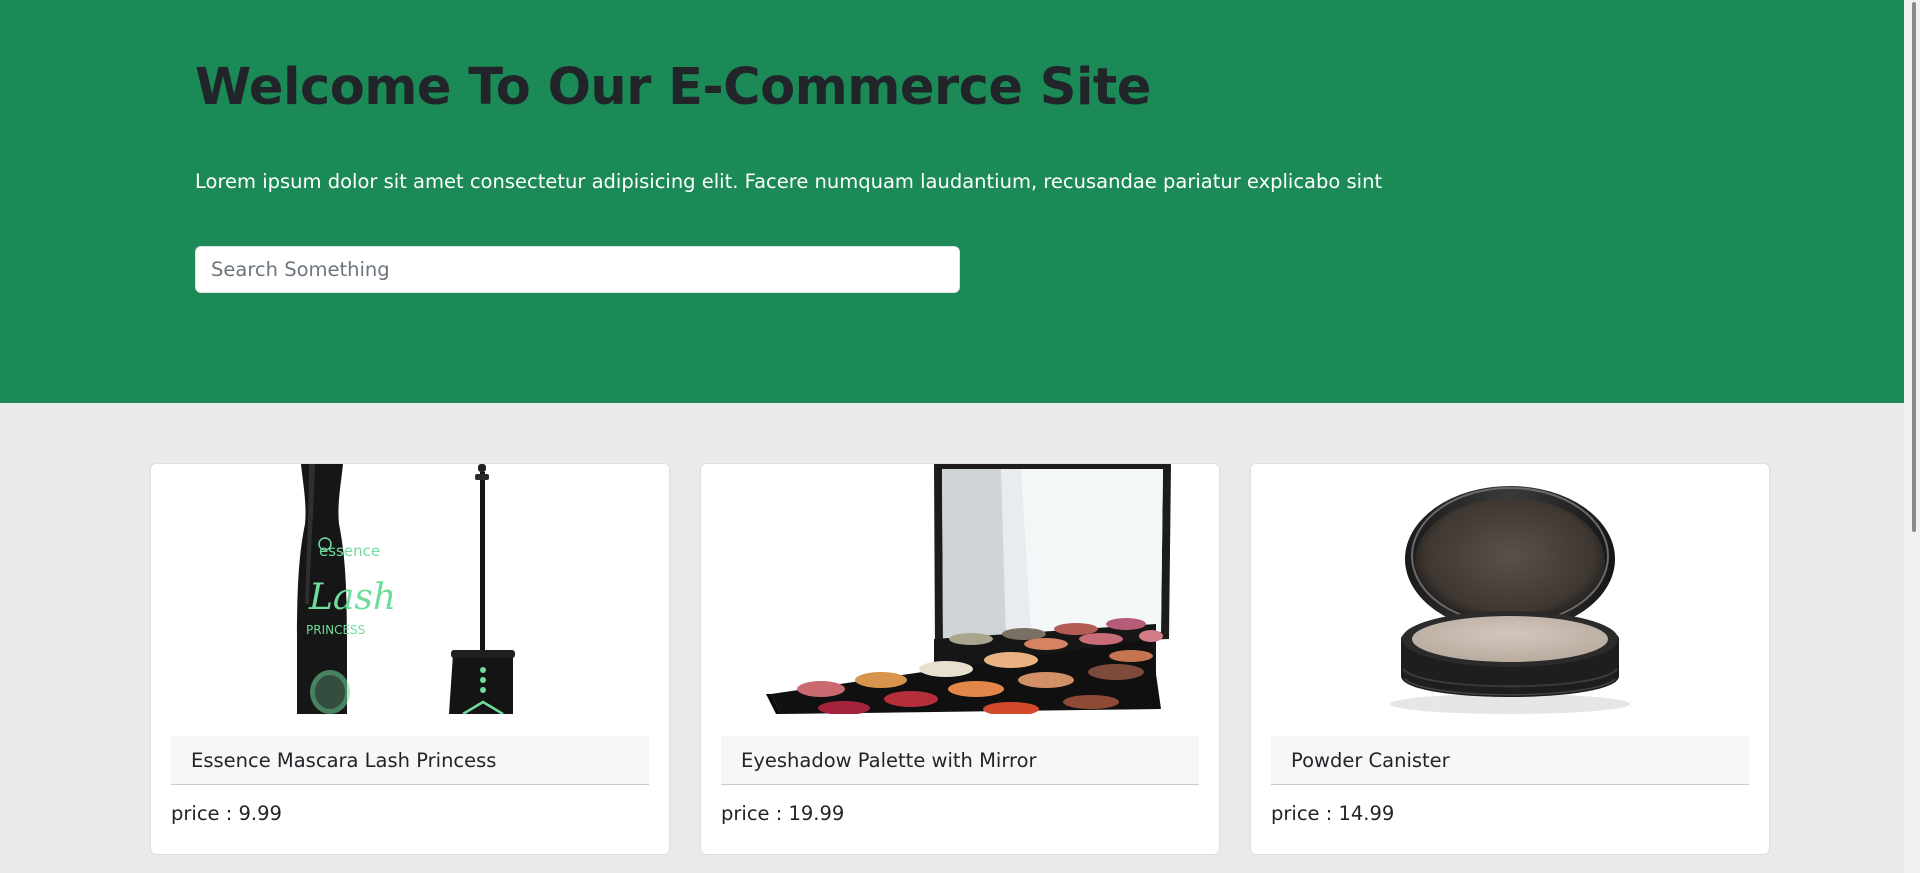  Describe the element at coordinates (1510, 589) in the screenshot. I see `powder-compact-image` at that location.